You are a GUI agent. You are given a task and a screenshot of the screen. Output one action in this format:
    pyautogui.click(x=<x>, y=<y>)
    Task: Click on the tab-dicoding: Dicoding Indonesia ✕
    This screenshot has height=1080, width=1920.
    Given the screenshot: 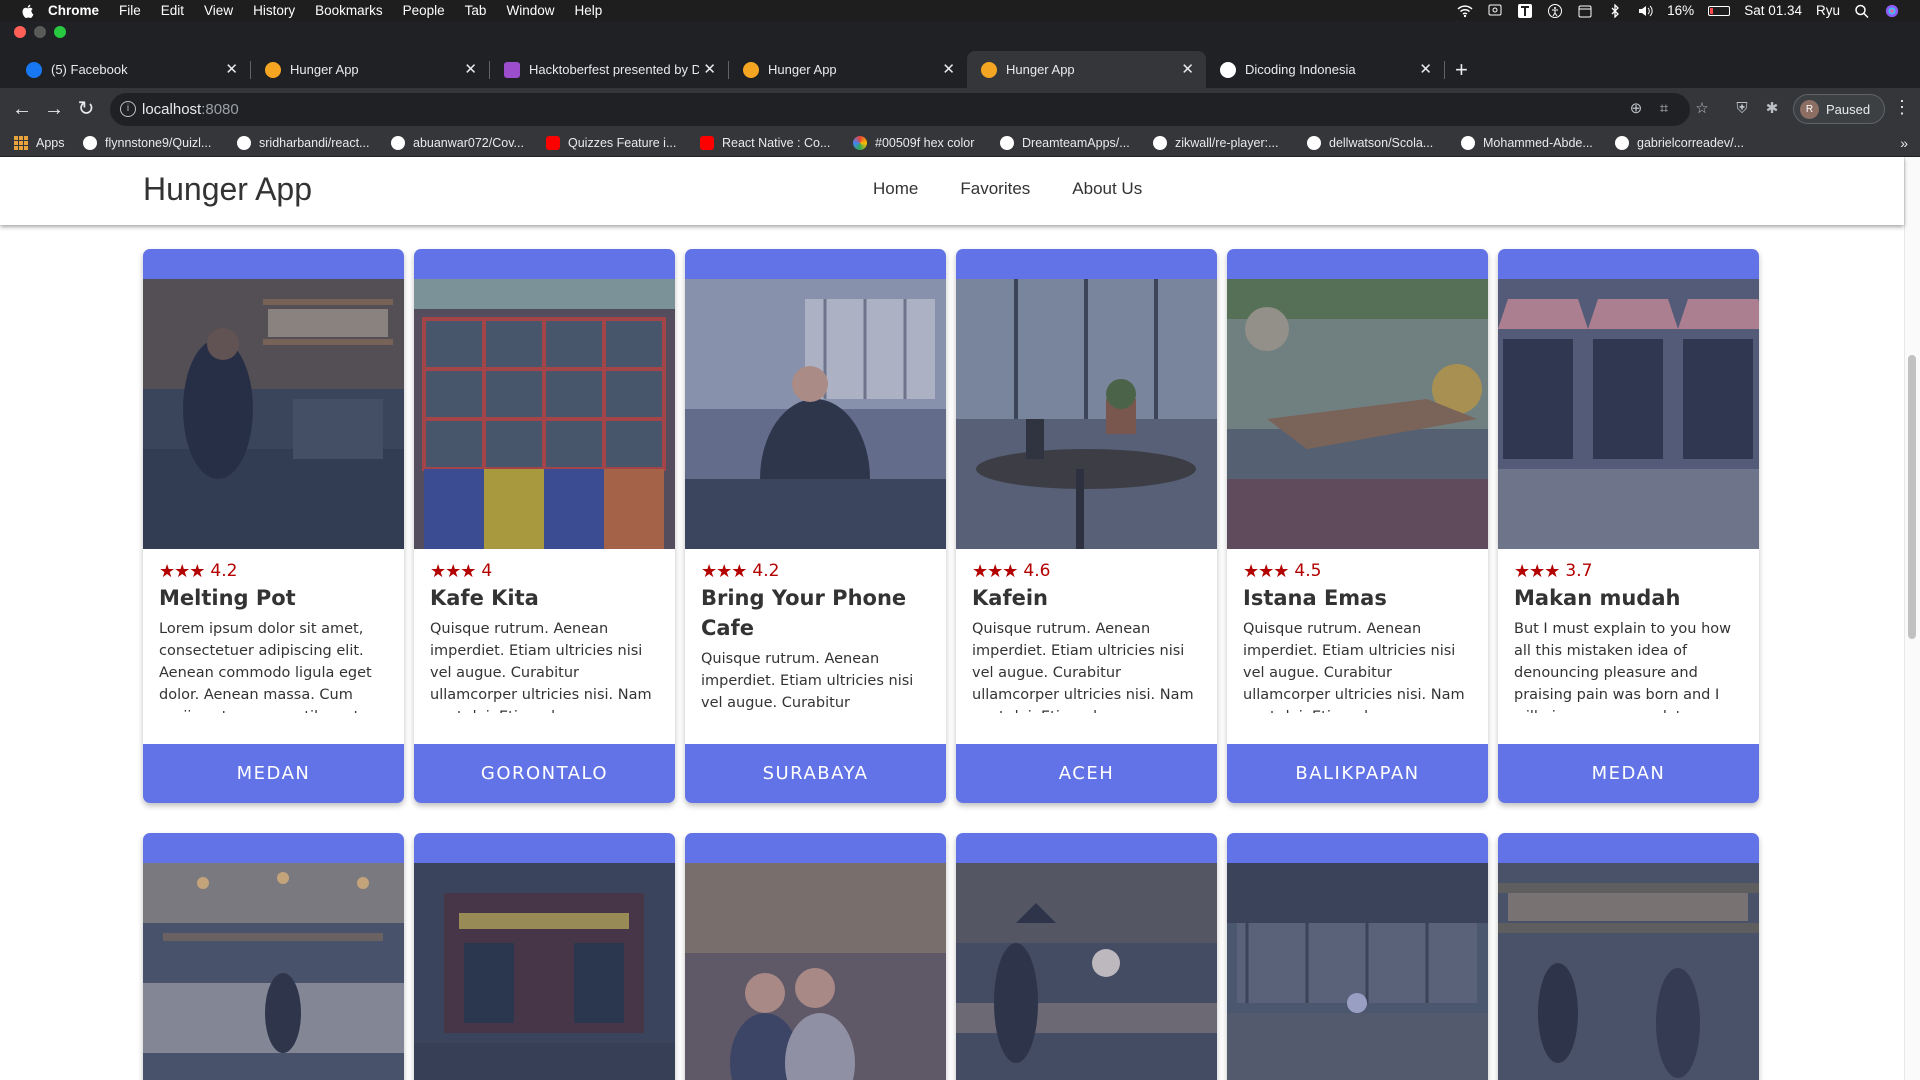 What is the action you would take?
    pyautogui.click(x=1325, y=69)
    